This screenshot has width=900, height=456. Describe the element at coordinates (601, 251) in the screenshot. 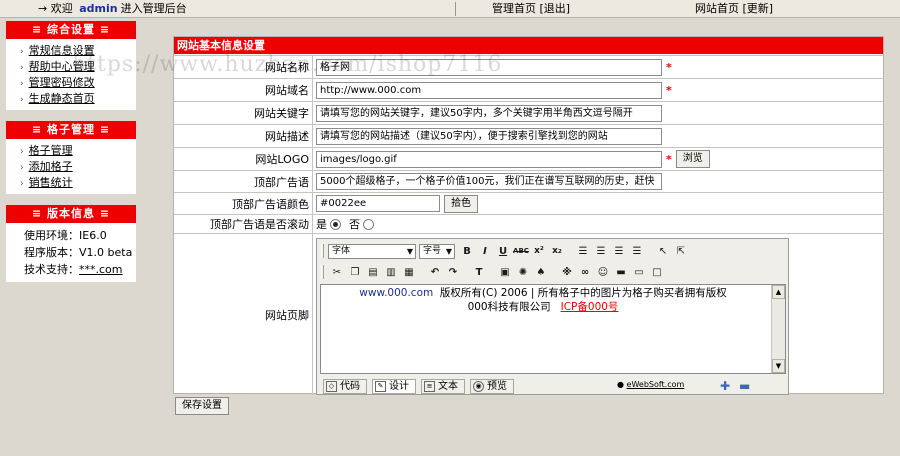

I see `align-center-icon: ☰` at that location.